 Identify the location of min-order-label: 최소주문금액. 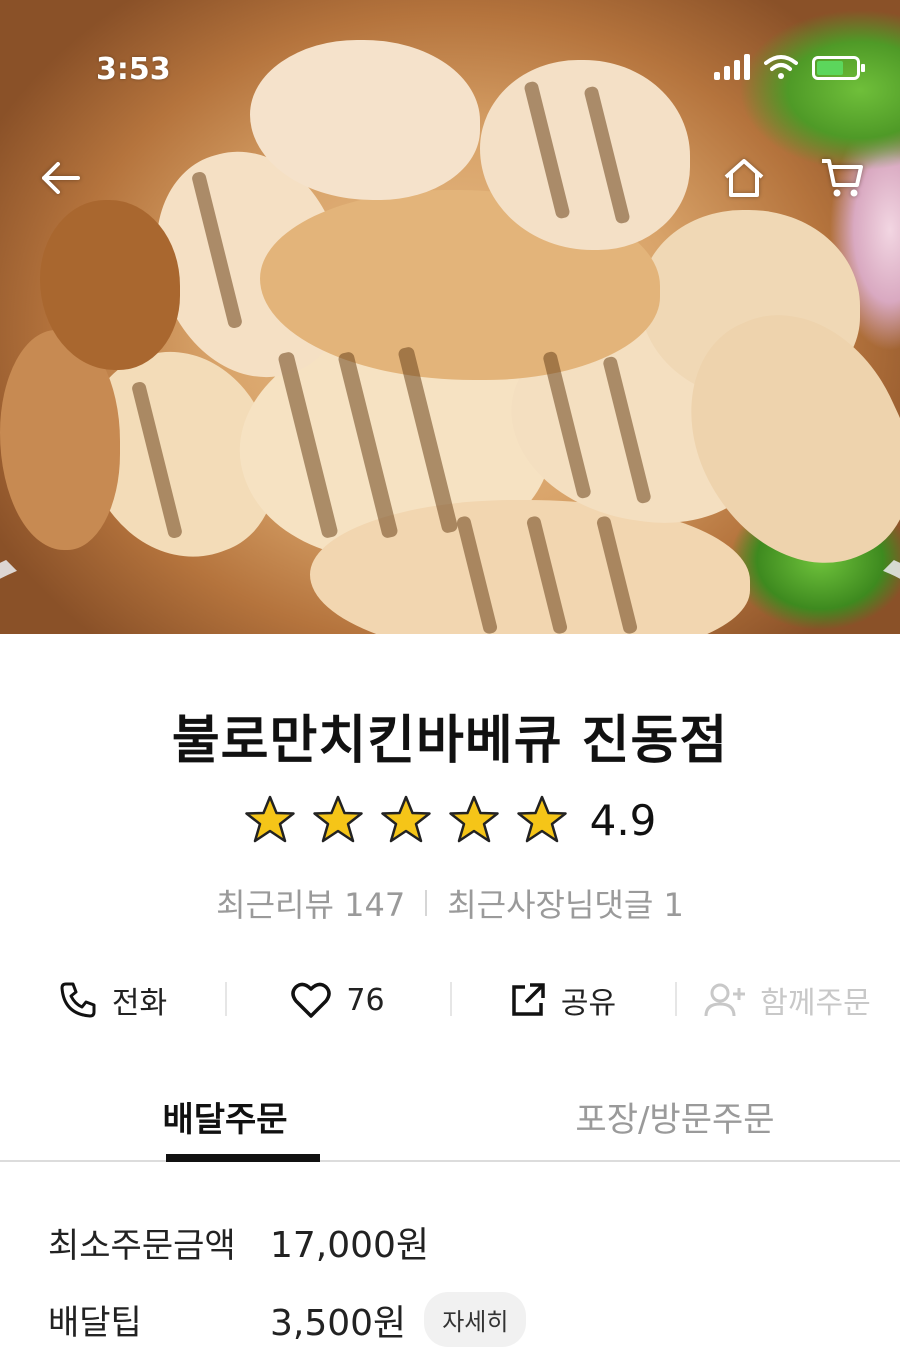
(142, 1245).